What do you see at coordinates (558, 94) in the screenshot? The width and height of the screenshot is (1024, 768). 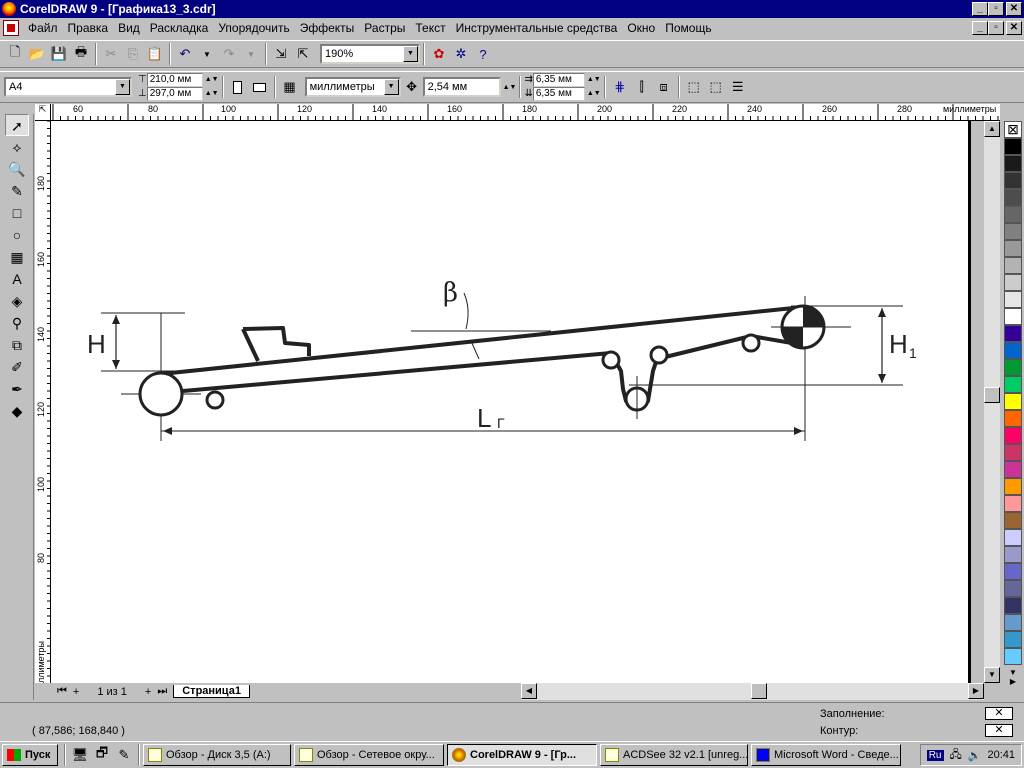 I see `dup-y-input: 6,35 мм` at bounding box center [558, 94].